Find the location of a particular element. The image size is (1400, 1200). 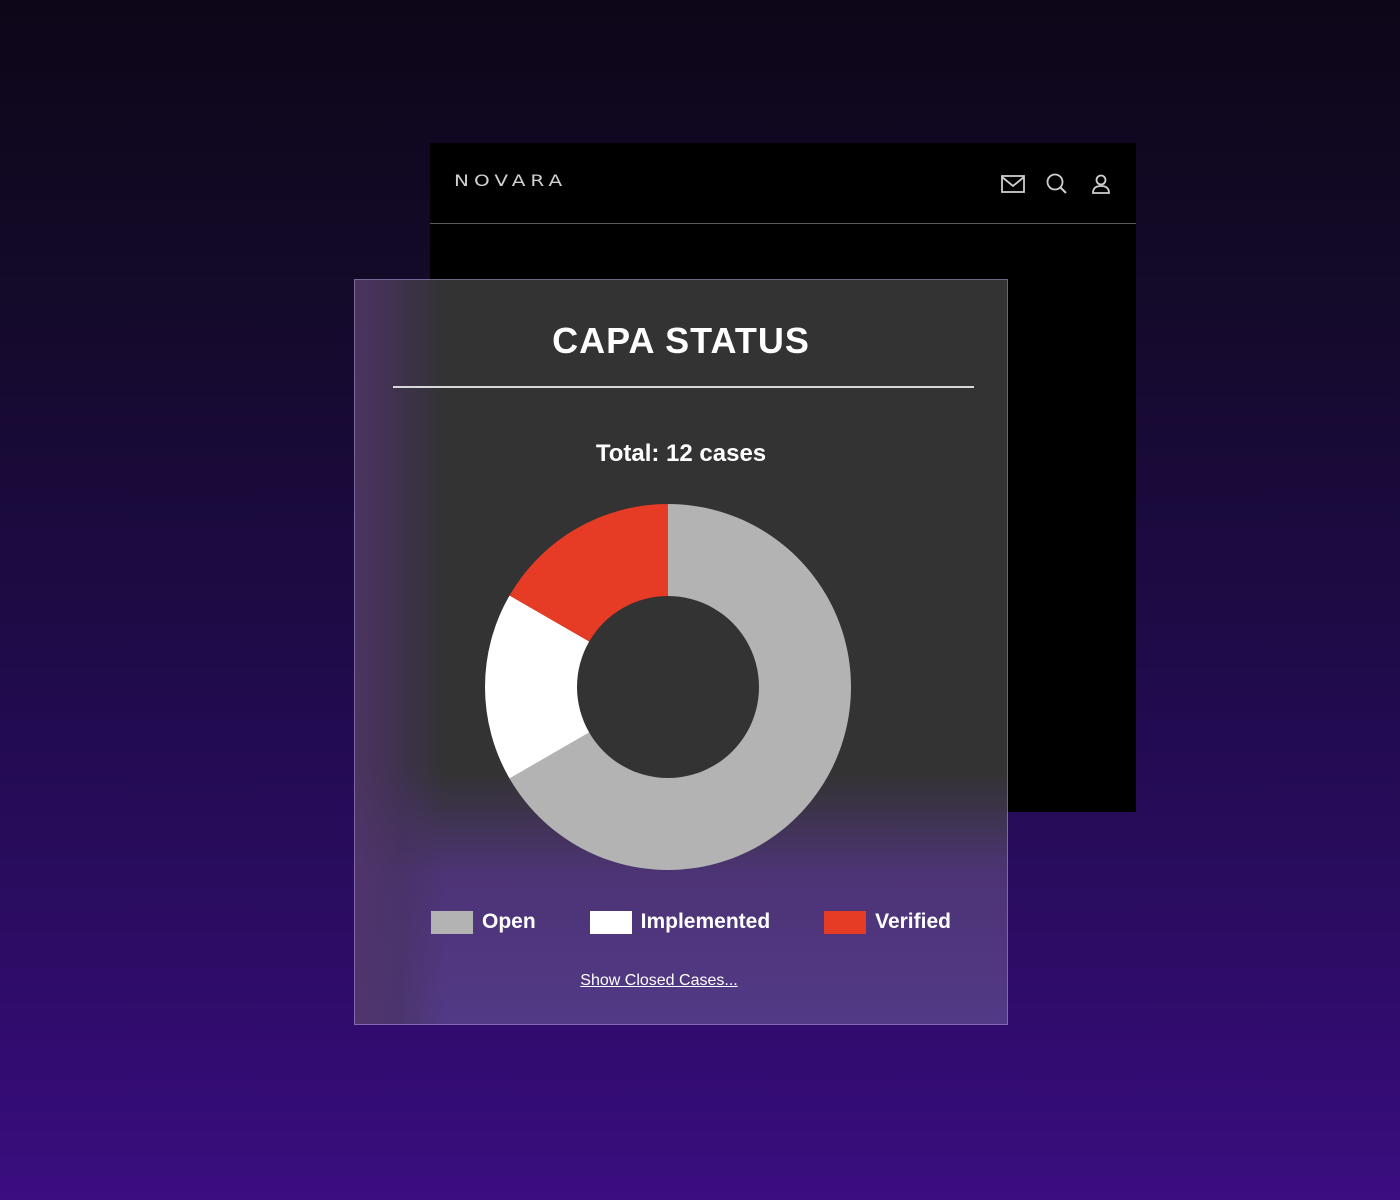

search-icon is located at coordinates (1057, 184).